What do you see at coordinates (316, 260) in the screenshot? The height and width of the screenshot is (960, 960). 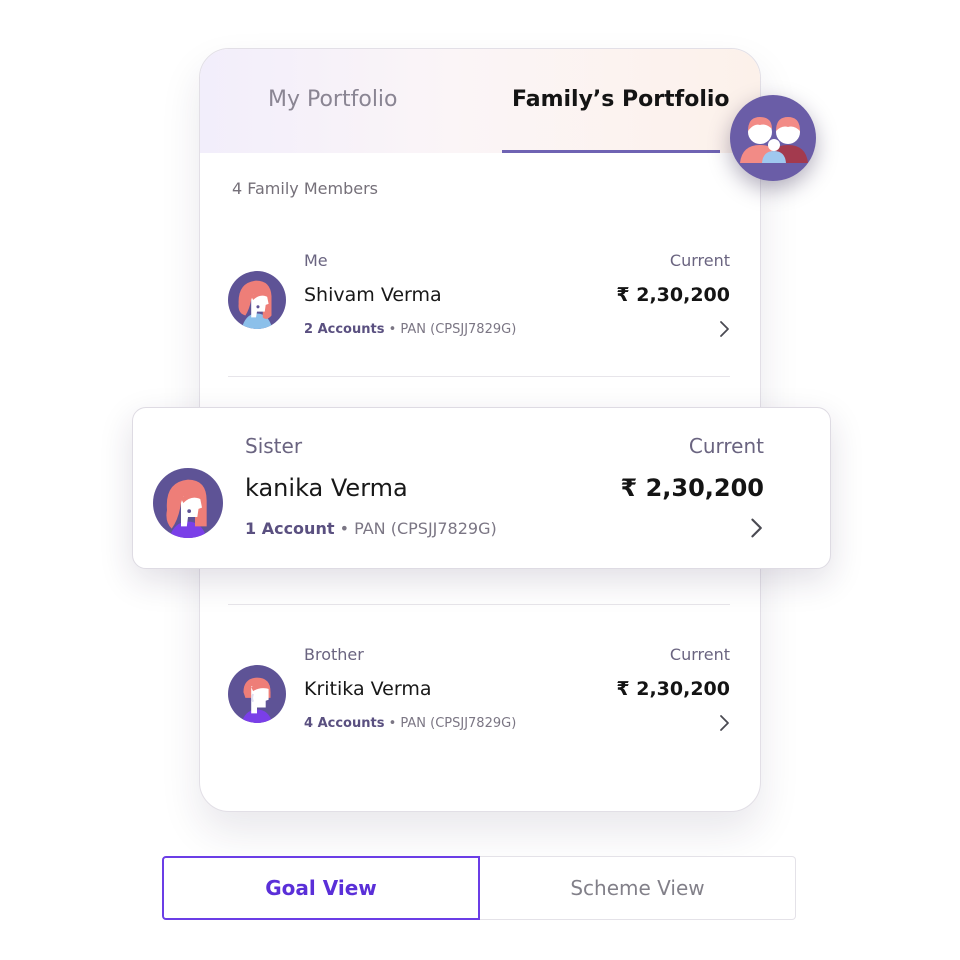 I see `member-relation: Me` at bounding box center [316, 260].